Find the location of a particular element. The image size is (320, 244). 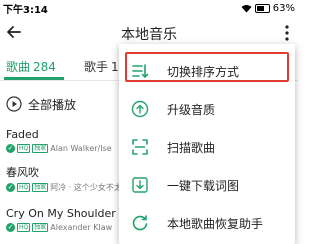

song-title: Faded is located at coordinates (22, 134).